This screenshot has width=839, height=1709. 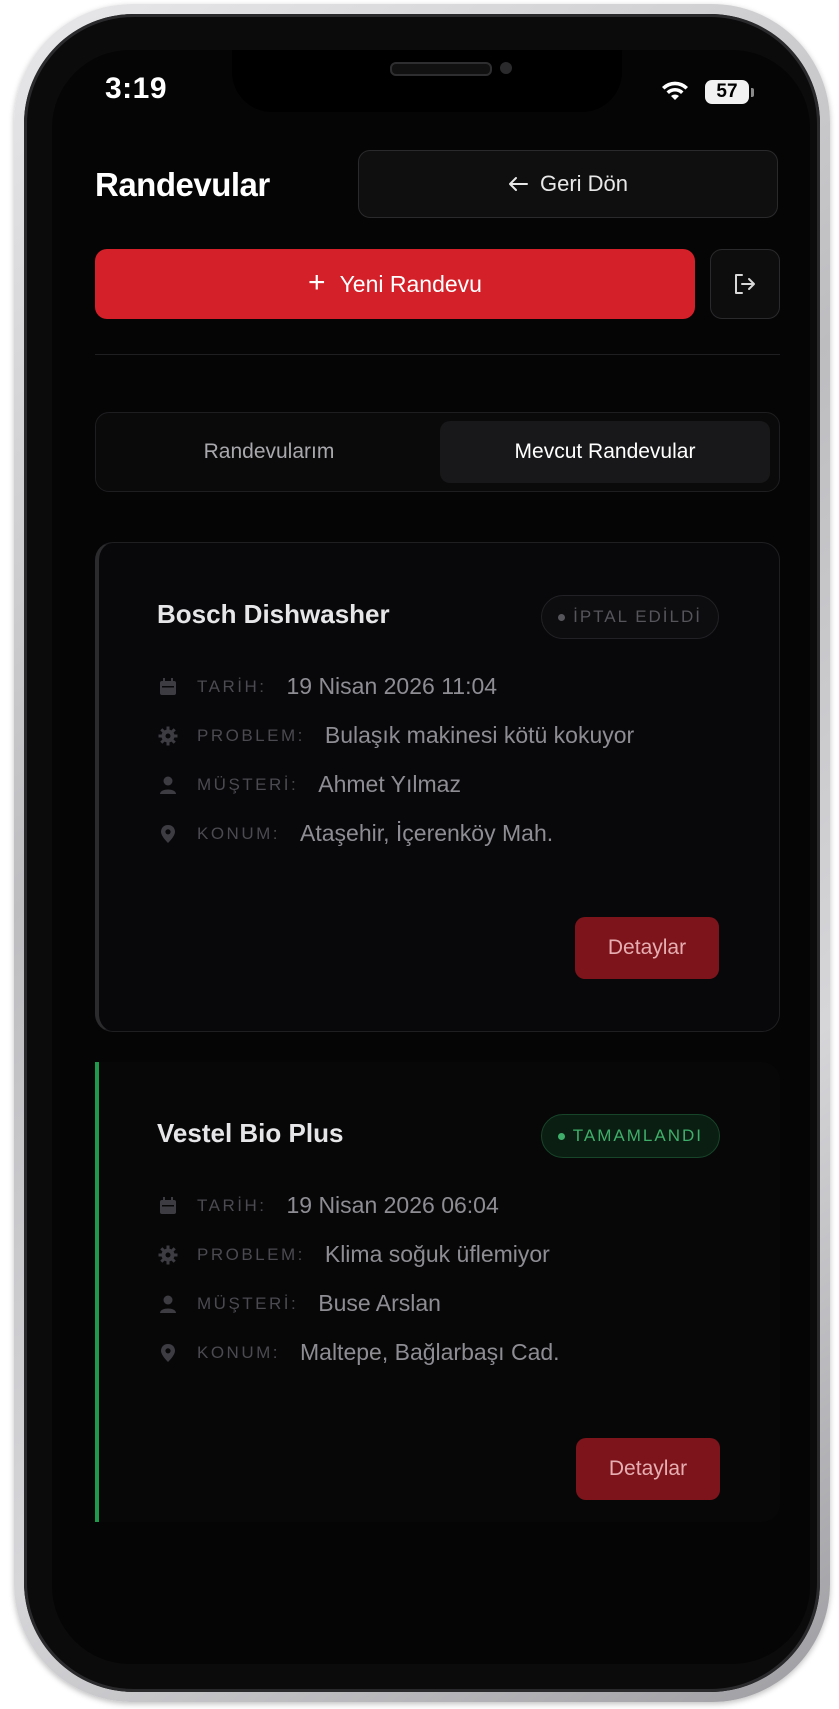 I want to click on speaker-grille, so click(x=441, y=69).